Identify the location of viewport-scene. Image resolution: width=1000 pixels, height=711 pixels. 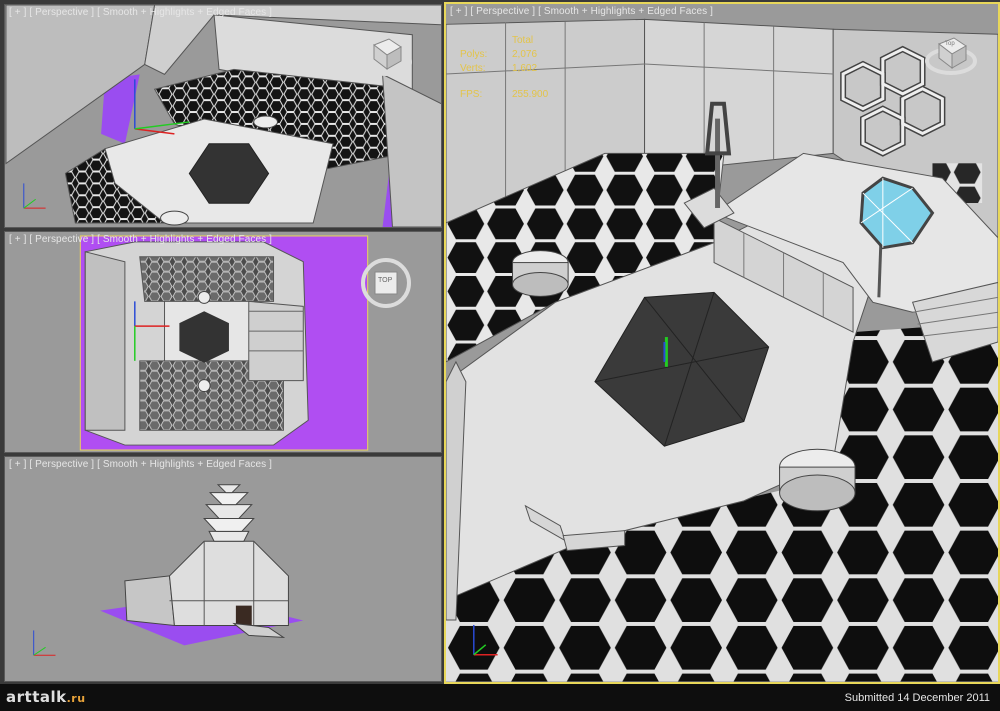
(223, 569).